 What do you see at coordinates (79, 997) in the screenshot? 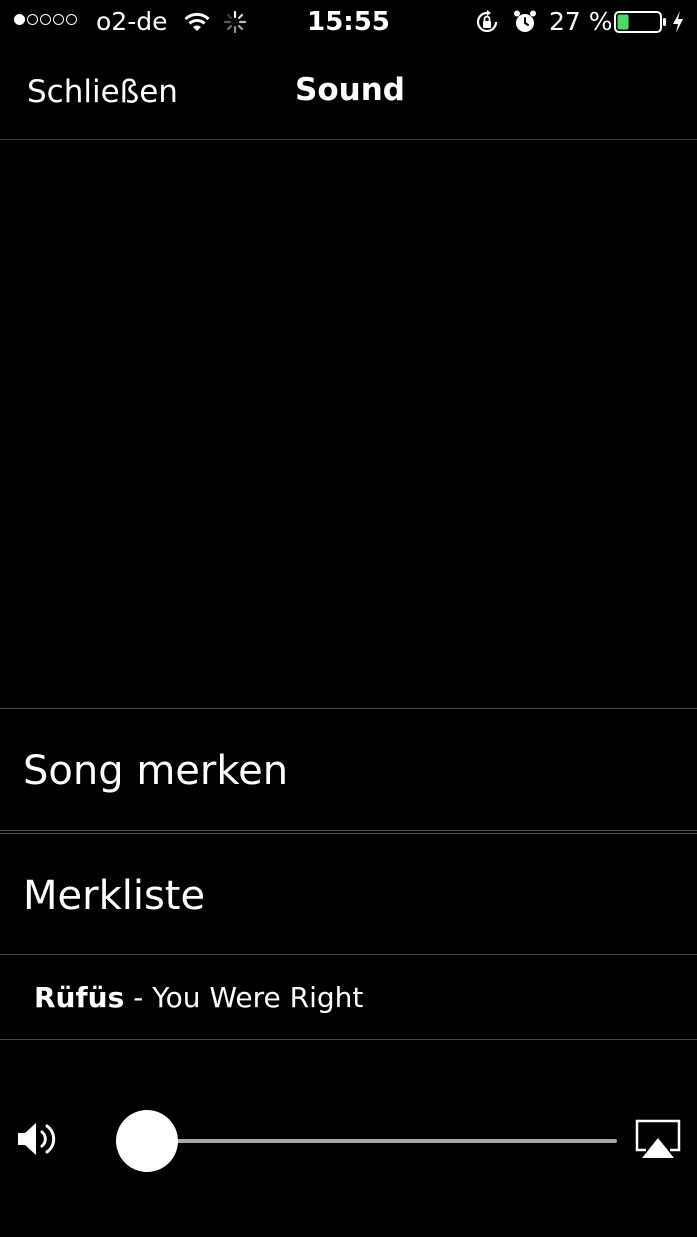
I see `now-playing-artist: Rüfüs` at bounding box center [79, 997].